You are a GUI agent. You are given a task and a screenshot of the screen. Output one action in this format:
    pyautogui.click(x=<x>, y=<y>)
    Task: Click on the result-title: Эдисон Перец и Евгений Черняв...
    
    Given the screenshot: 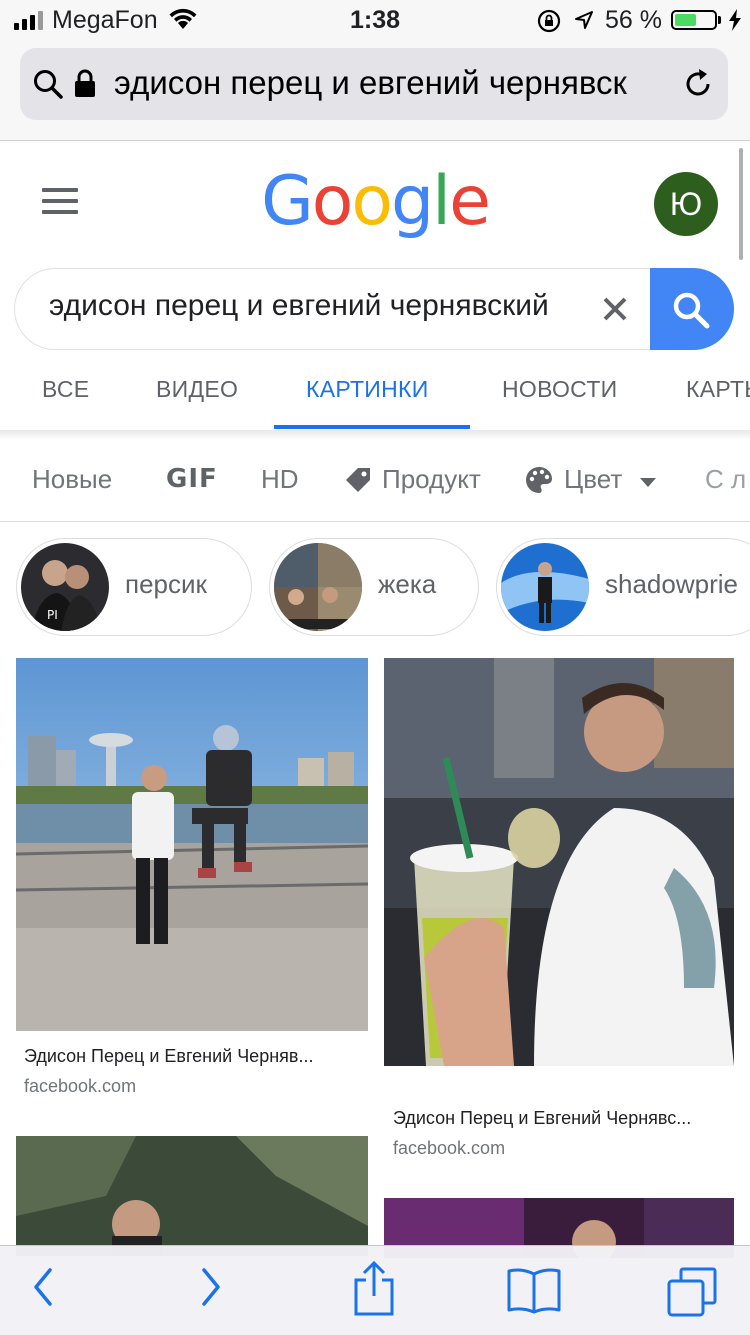 What is the action you would take?
    pyautogui.click(x=168, y=1056)
    